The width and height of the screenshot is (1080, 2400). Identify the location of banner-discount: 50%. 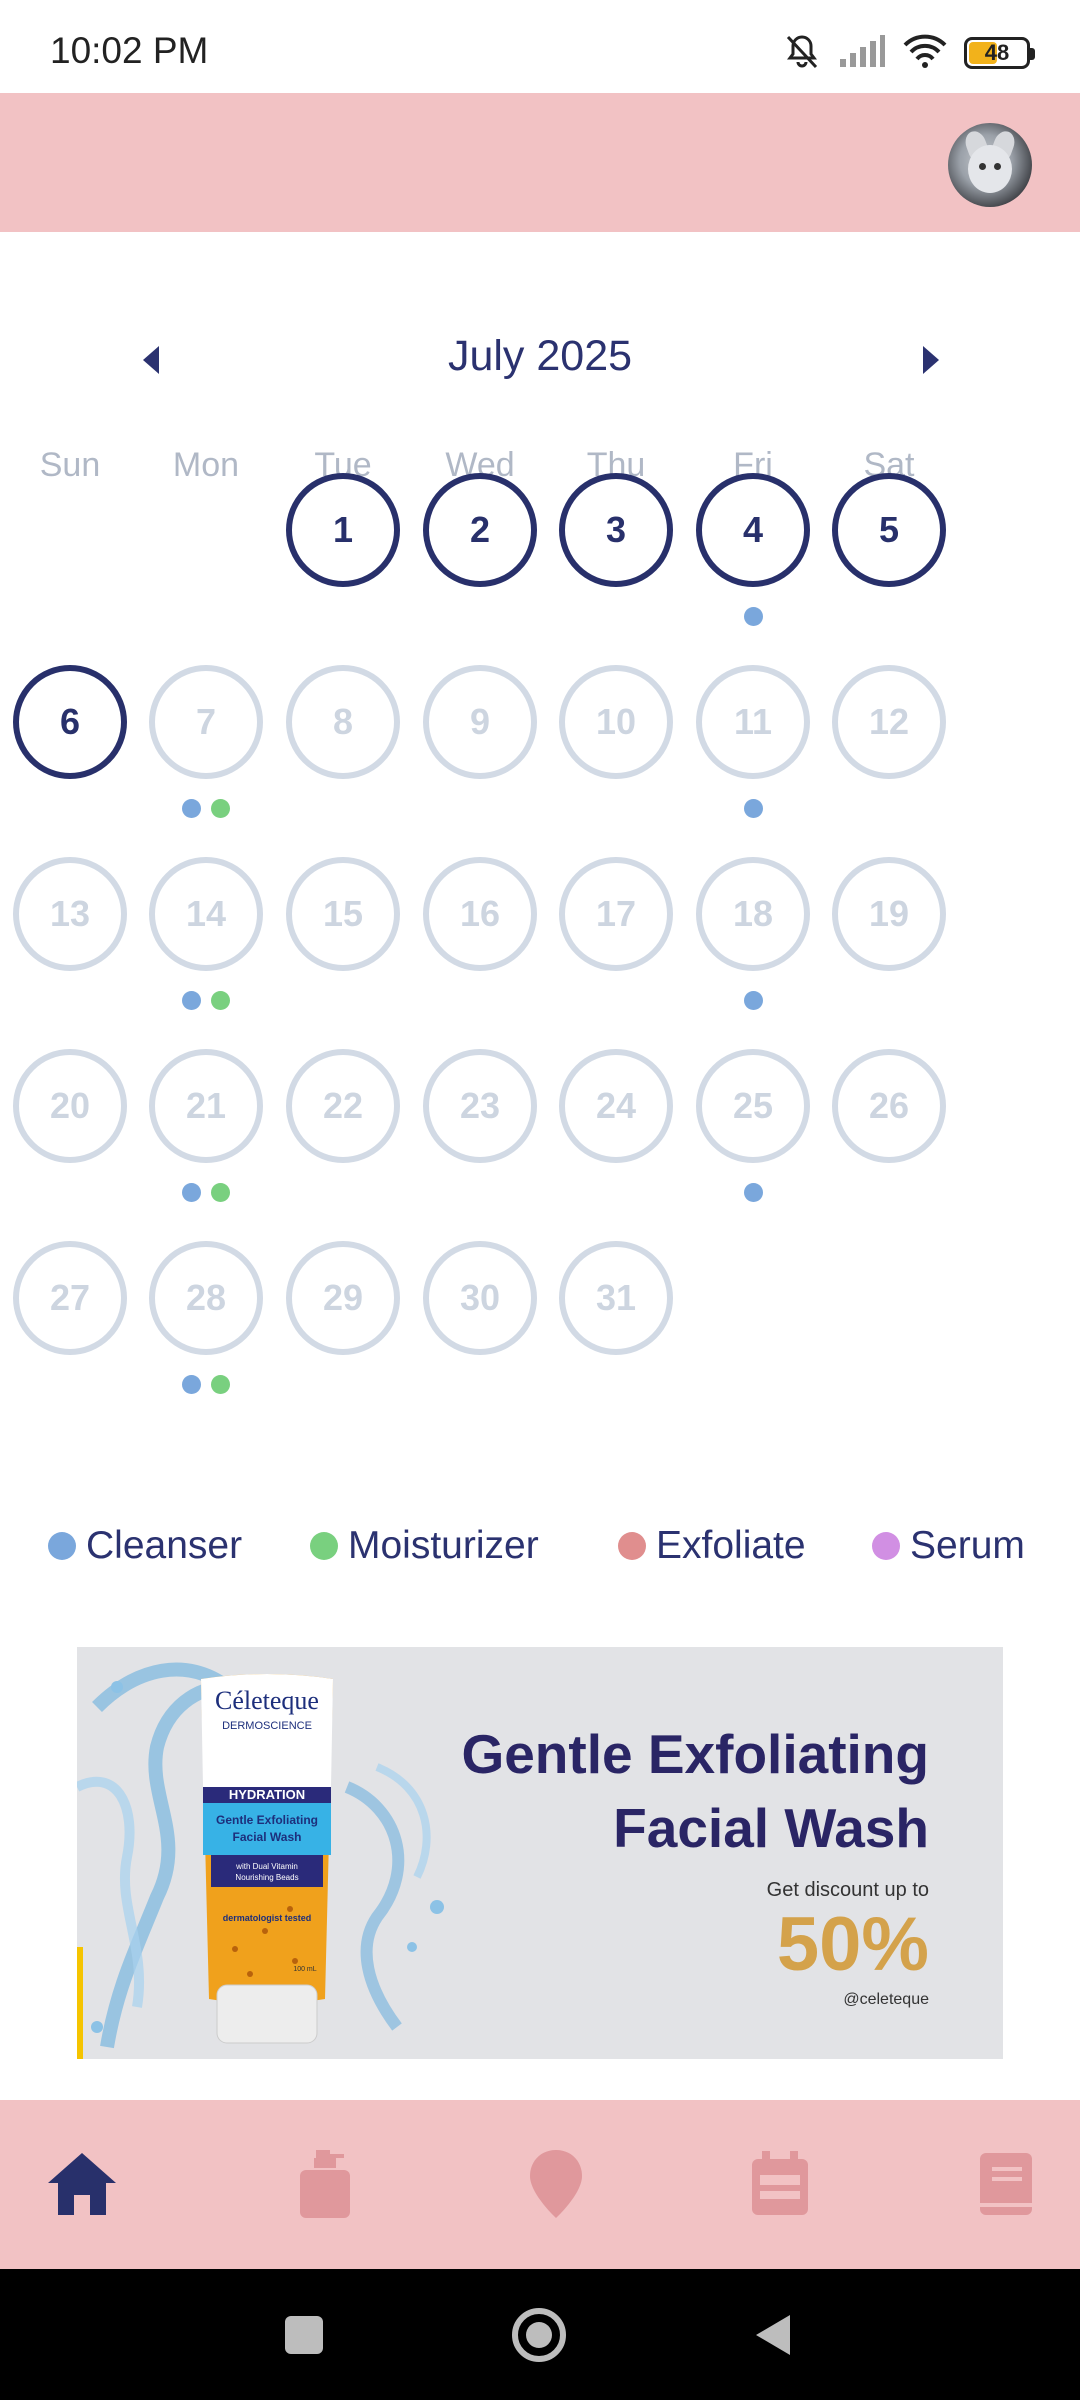
(852, 1944).